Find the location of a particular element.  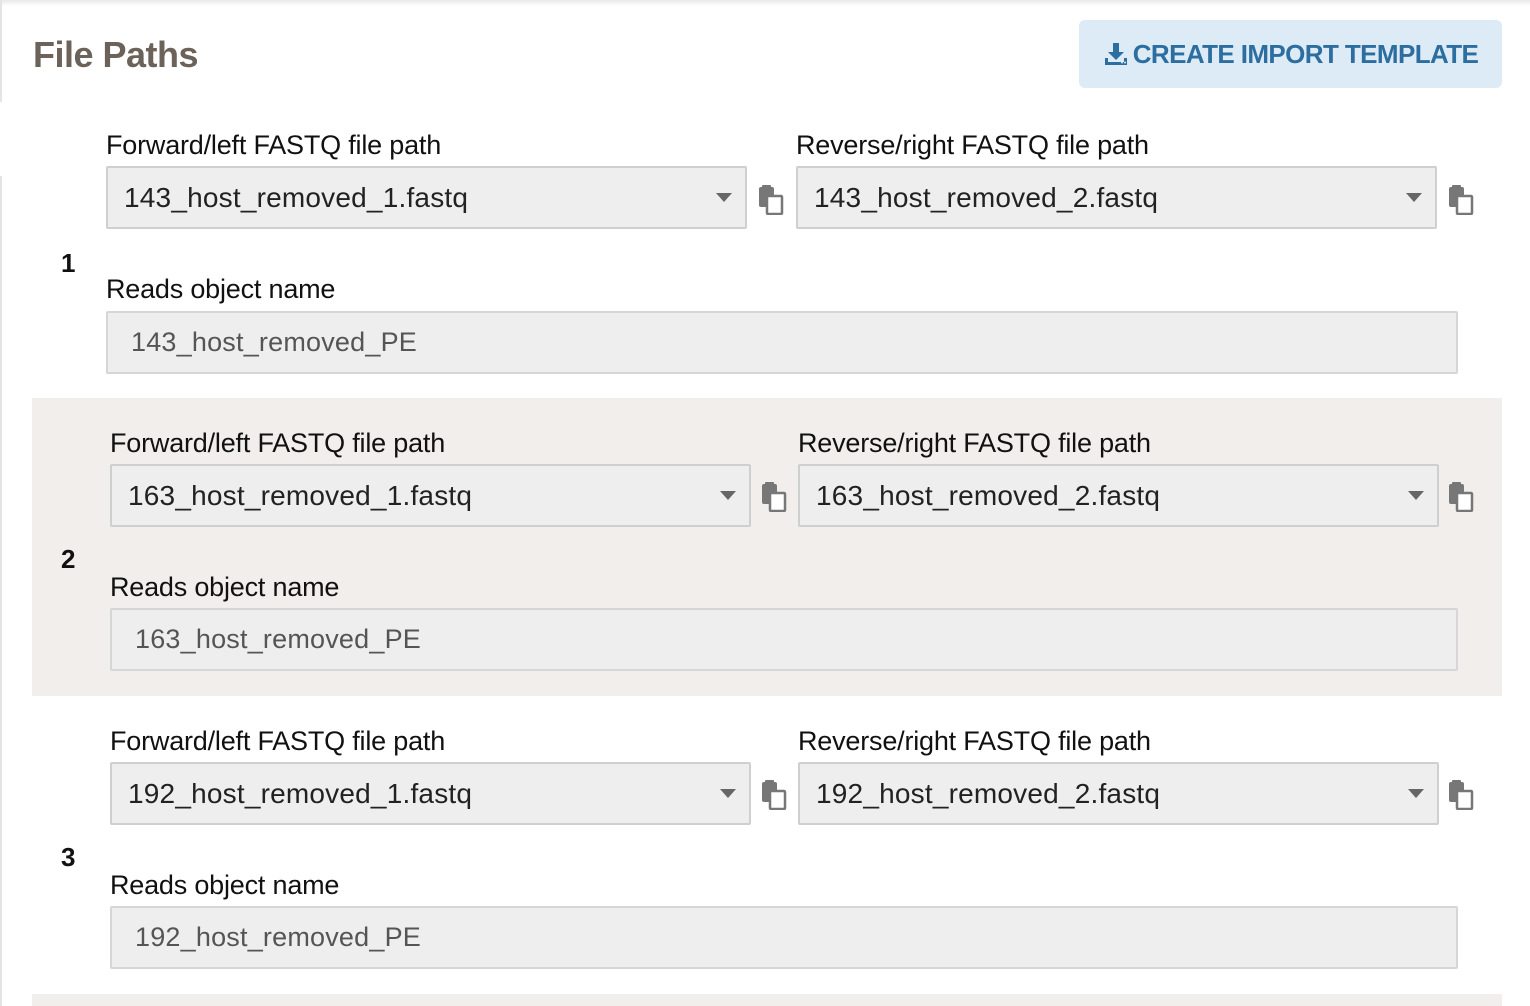

top-shadow is located at coordinates (765, 3).